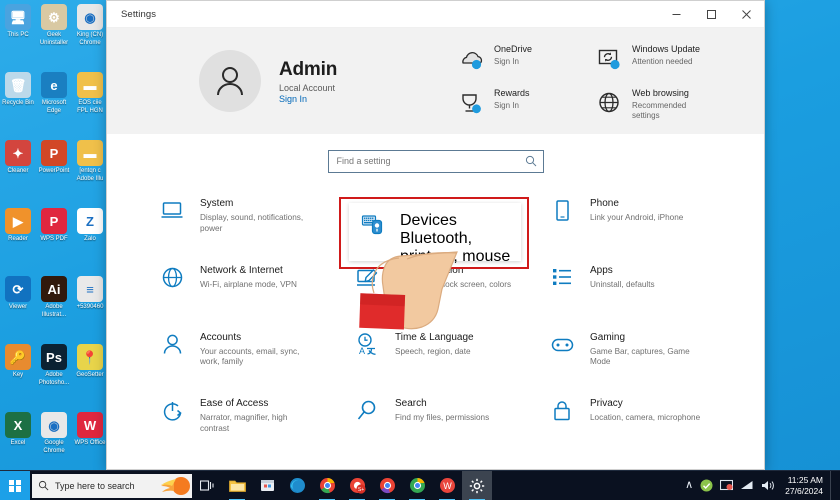 Image resolution: width=840 pixels, height=500 pixels. What do you see at coordinates (642, 425) in the screenshot?
I see `settings-tile-privacy: Privacy Location, camera, microphone` at bounding box center [642, 425].